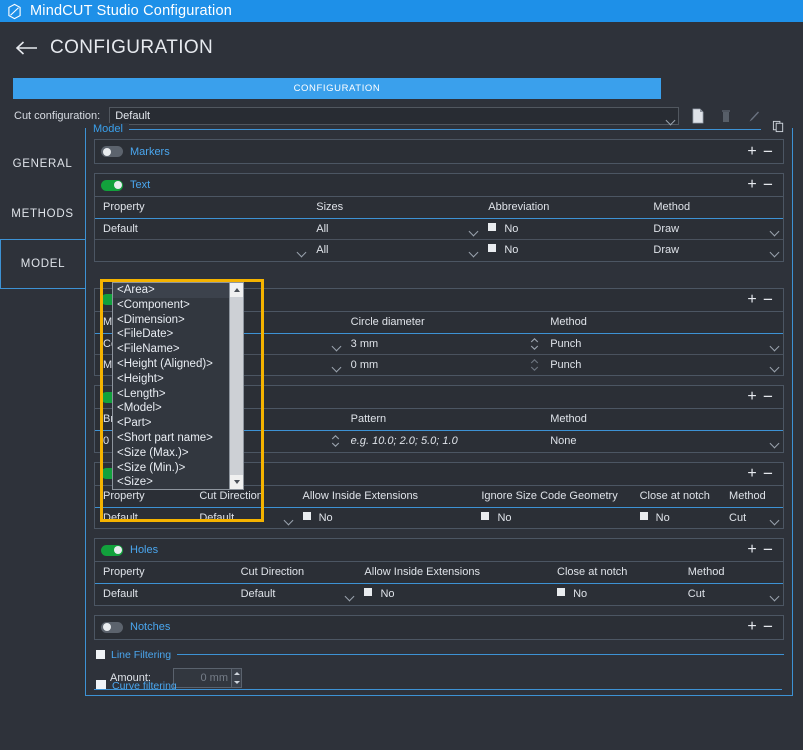 This screenshot has height=750, width=803. What do you see at coordinates (437, 364) in the screenshot?
I see `cell-circle-diameter: 0 mm` at bounding box center [437, 364].